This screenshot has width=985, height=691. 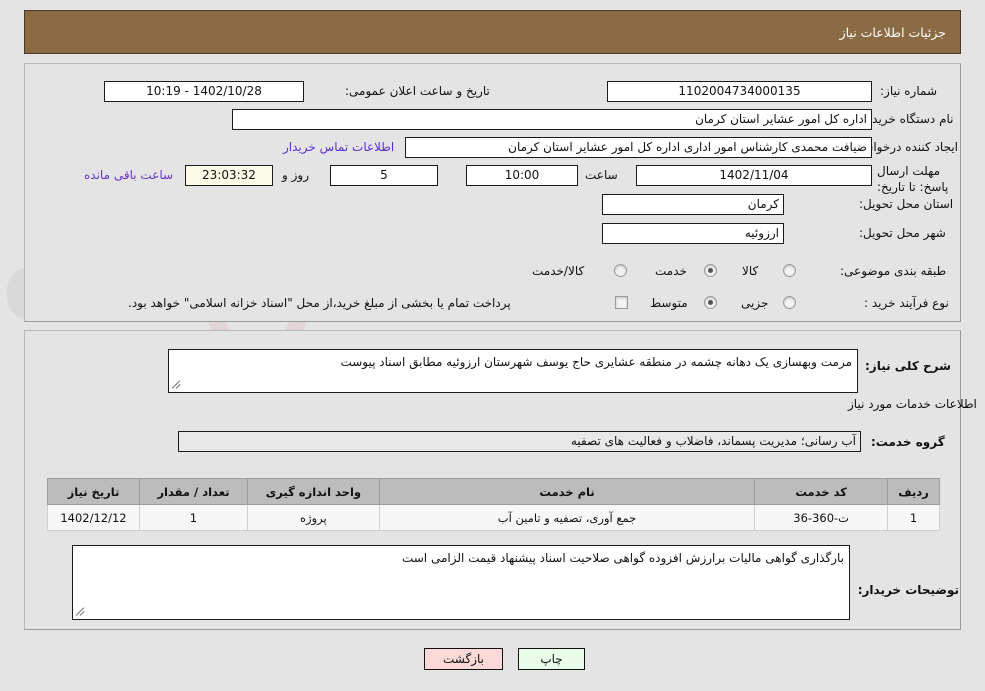 I want to click on delivery-province-label: استان محل تحویل:, so click(x=906, y=204).